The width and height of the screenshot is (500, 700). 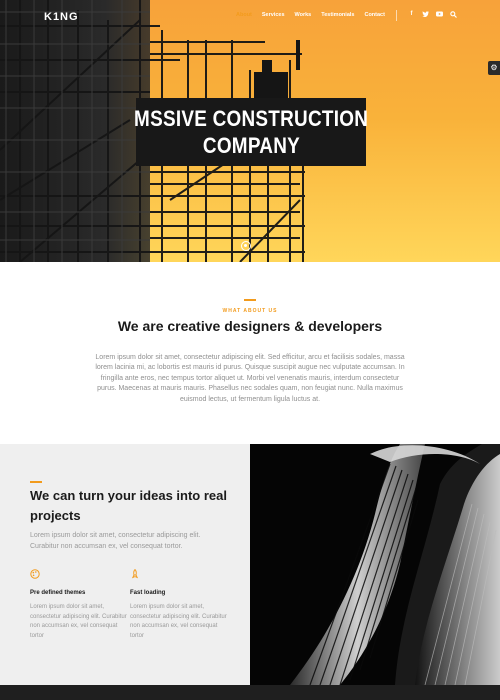 I want to click on nav-social-icons: f, so click(x=432, y=15).